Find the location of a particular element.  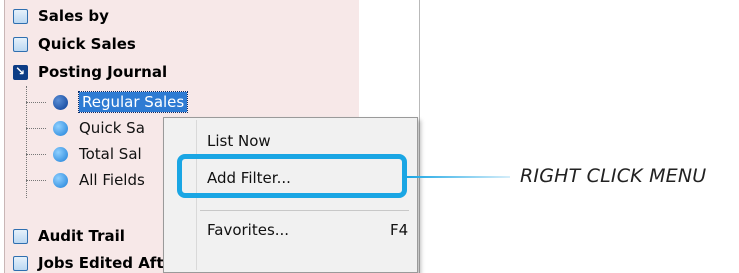

tree-child-label: Total Sal is located at coordinates (110, 154).